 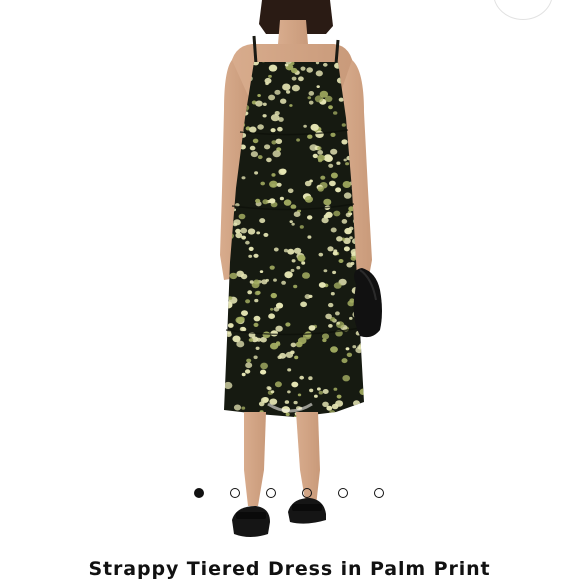 I want to click on product-title: Strappy Tiered Dress in Palm Print, so click(x=289, y=569).